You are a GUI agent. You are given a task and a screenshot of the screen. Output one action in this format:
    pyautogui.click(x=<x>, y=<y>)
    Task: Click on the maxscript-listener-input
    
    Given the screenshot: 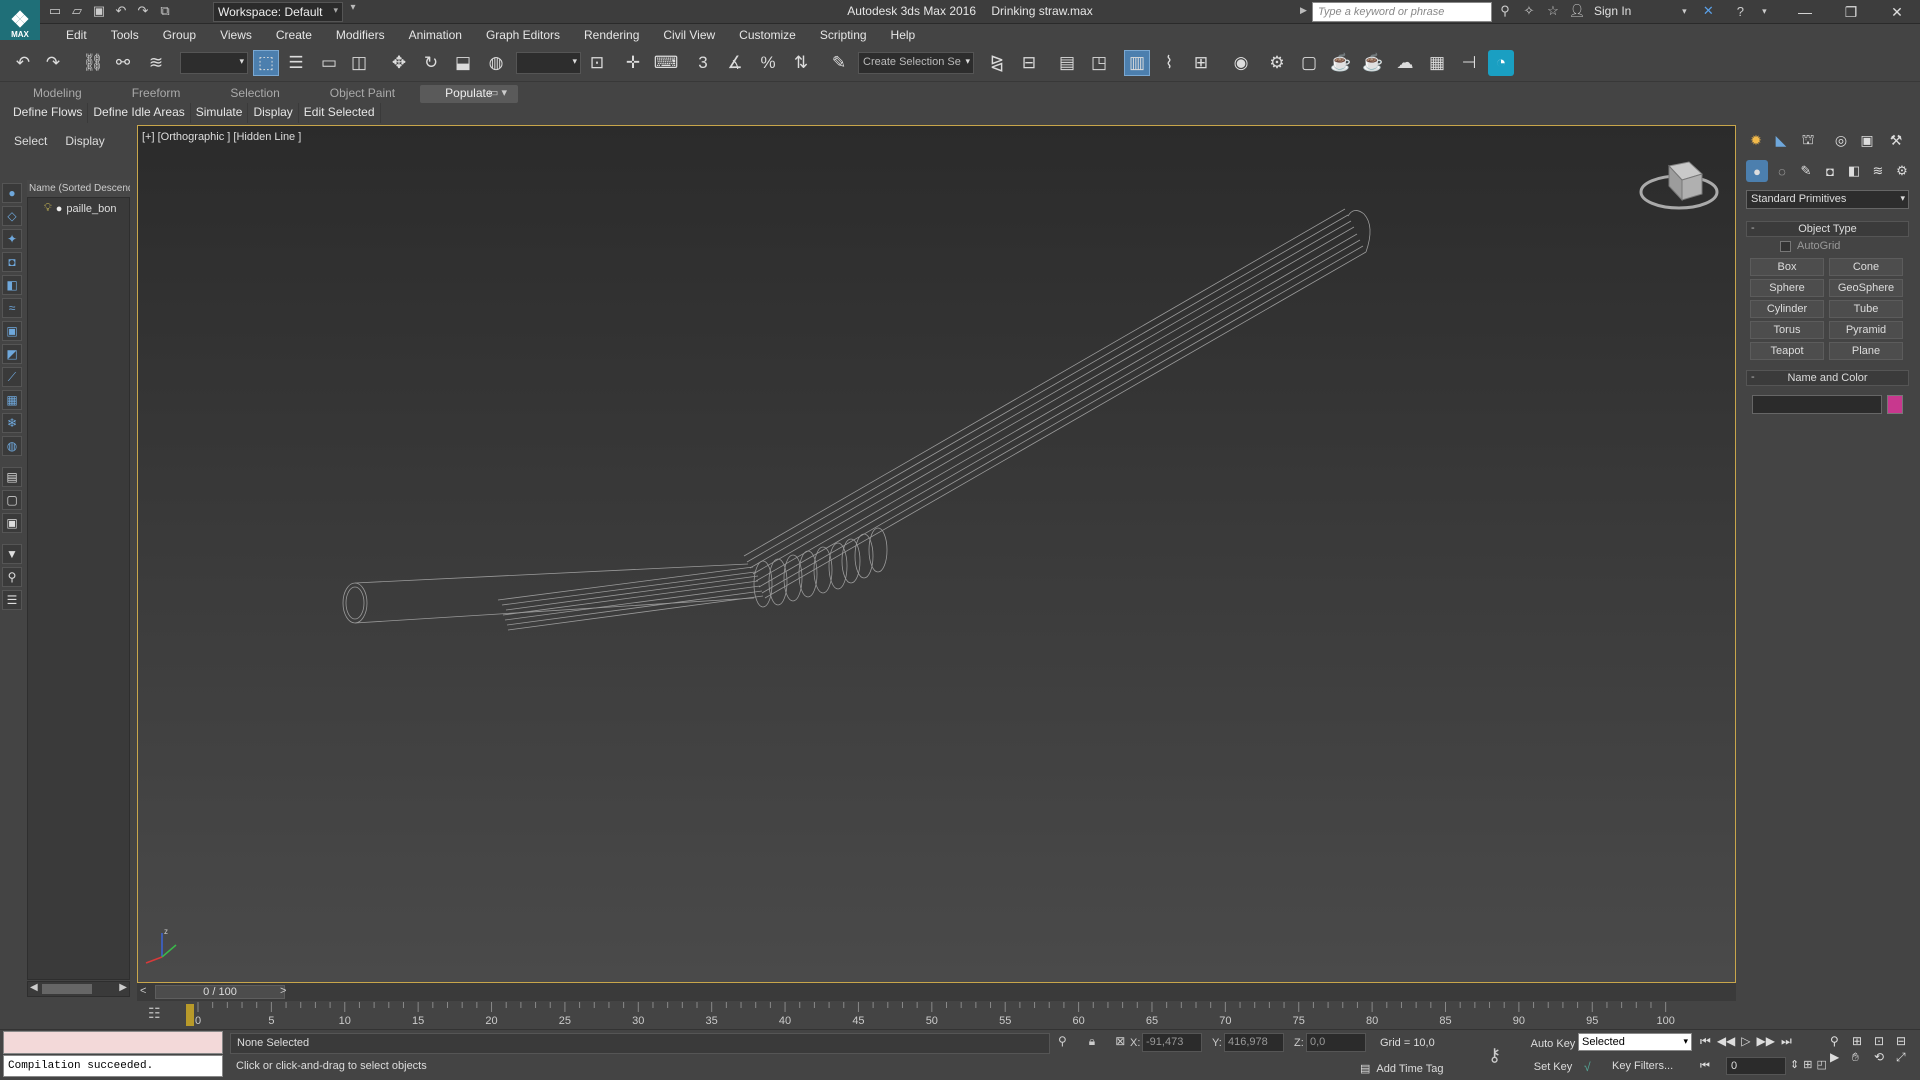 What is the action you would take?
    pyautogui.click(x=113, y=1042)
    